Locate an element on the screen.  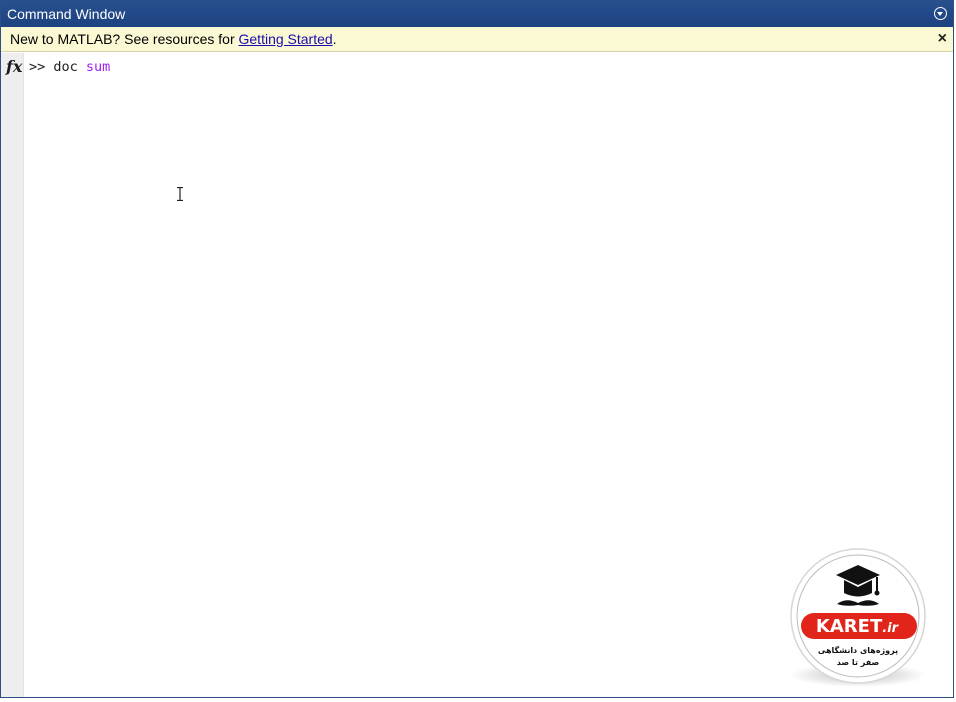
window-title: Command Window is located at coordinates (66, 14).